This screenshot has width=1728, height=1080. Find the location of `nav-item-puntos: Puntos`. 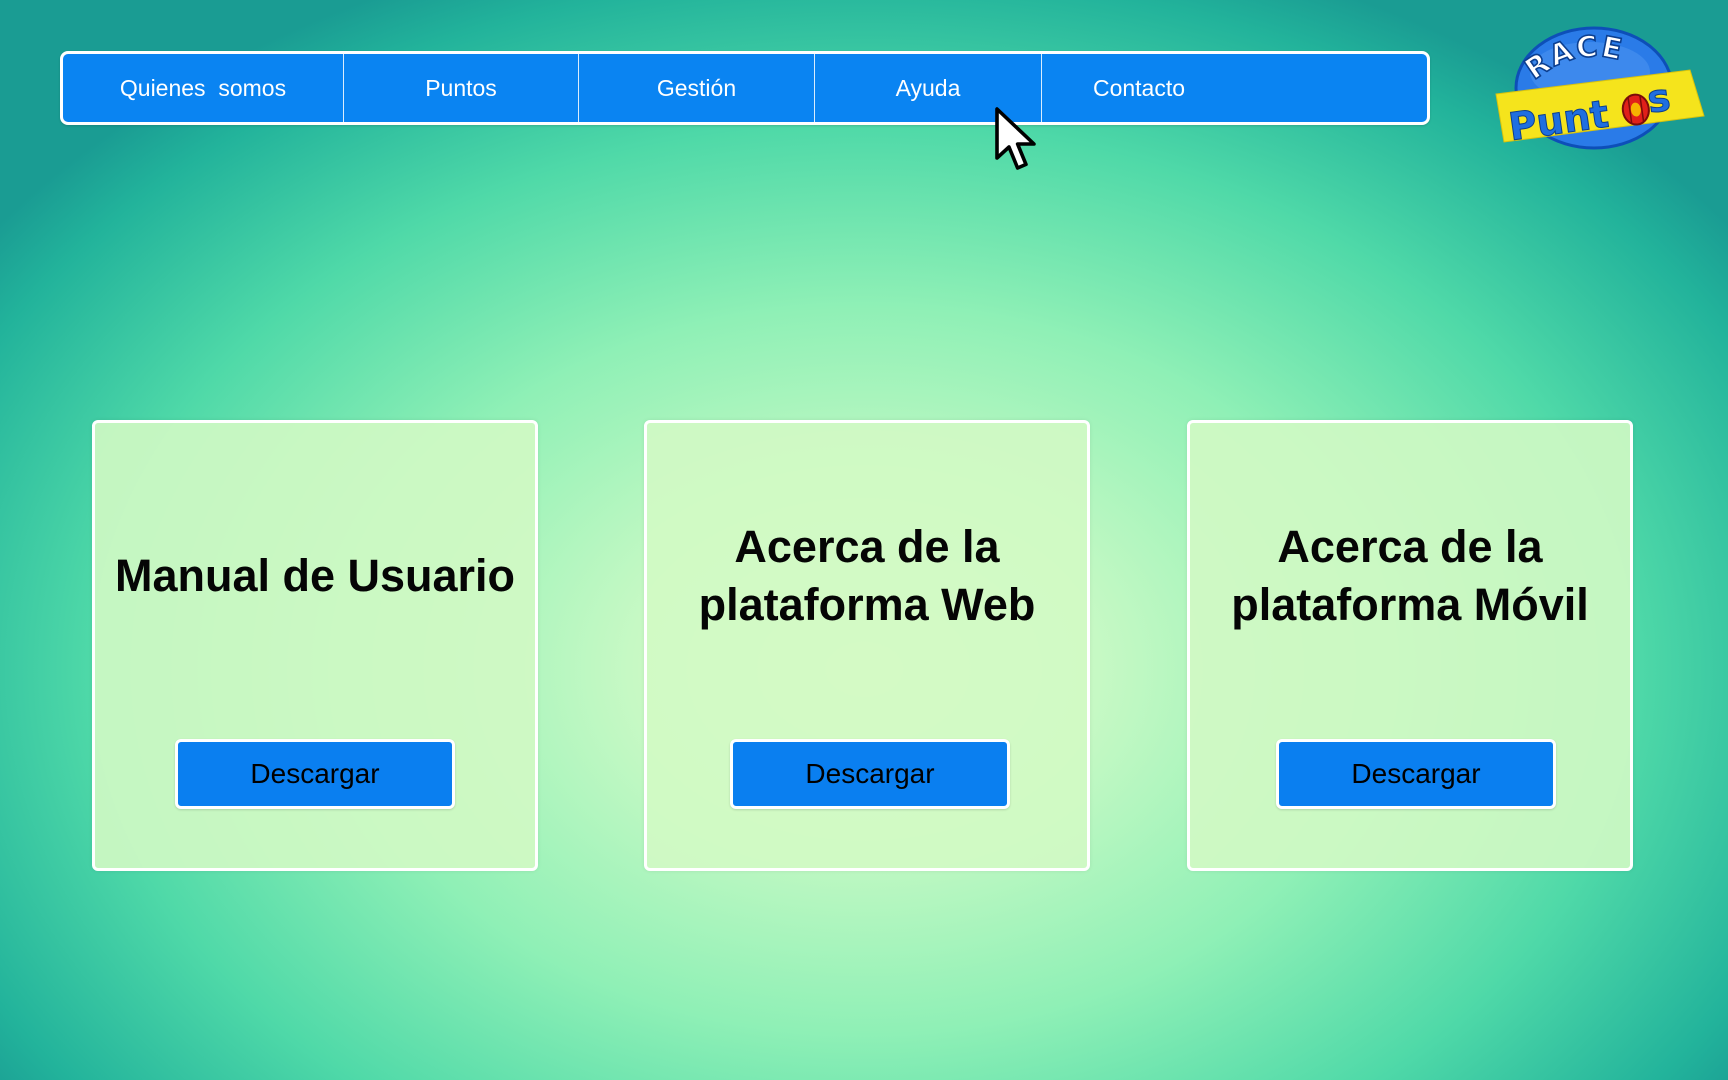

nav-item-puntos: Puntos is located at coordinates (461, 88).